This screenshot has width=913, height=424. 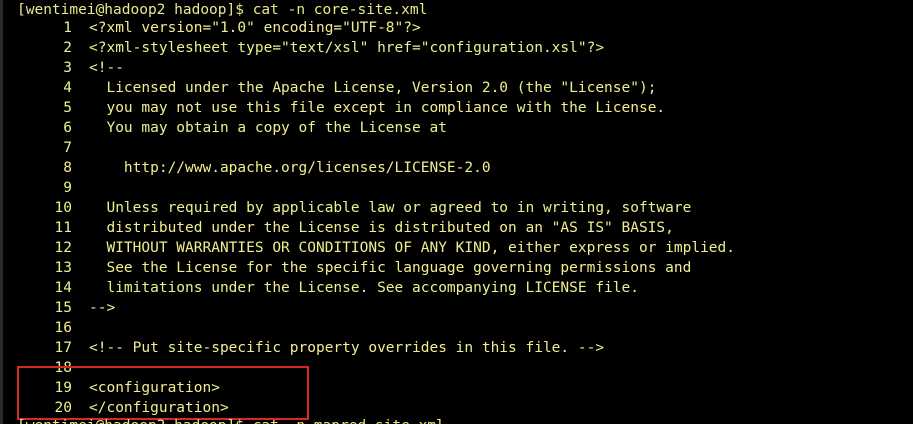 What do you see at coordinates (67, 88) in the screenshot?
I see `line-number: 4` at bounding box center [67, 88].